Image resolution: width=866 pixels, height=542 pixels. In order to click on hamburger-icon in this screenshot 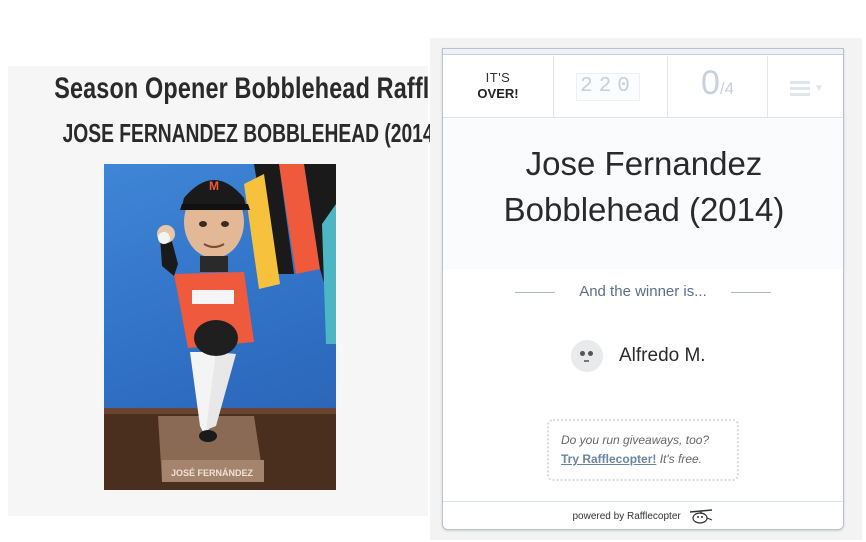, I will do `click(800, 90)`.